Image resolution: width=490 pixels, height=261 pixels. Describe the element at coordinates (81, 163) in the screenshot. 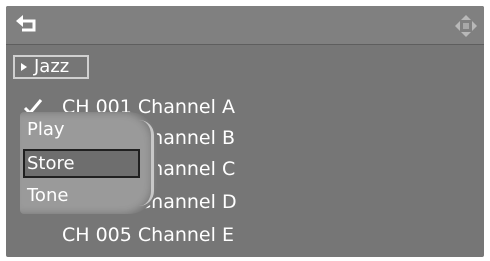

I see `menu-item-store: Store` at that location.